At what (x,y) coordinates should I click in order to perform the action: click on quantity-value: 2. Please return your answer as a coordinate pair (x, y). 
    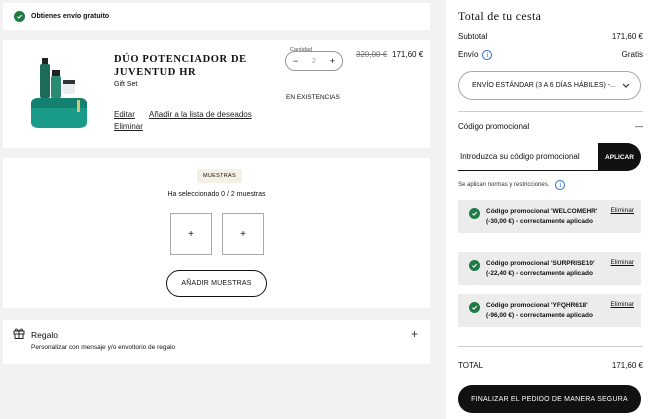
    Looking at the image, I should click on (314, 61).